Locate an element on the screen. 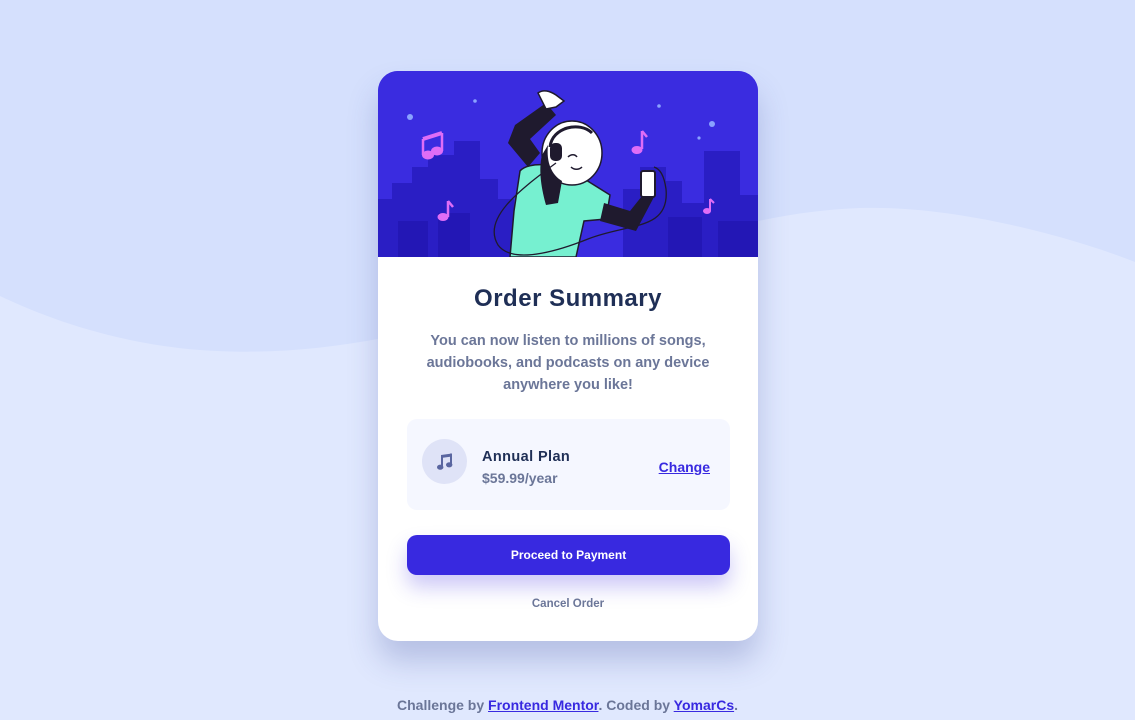 The width and height of the screenshot is (1135, 720). attribution-middle: . Coded by is located at coordinates (636, 705).